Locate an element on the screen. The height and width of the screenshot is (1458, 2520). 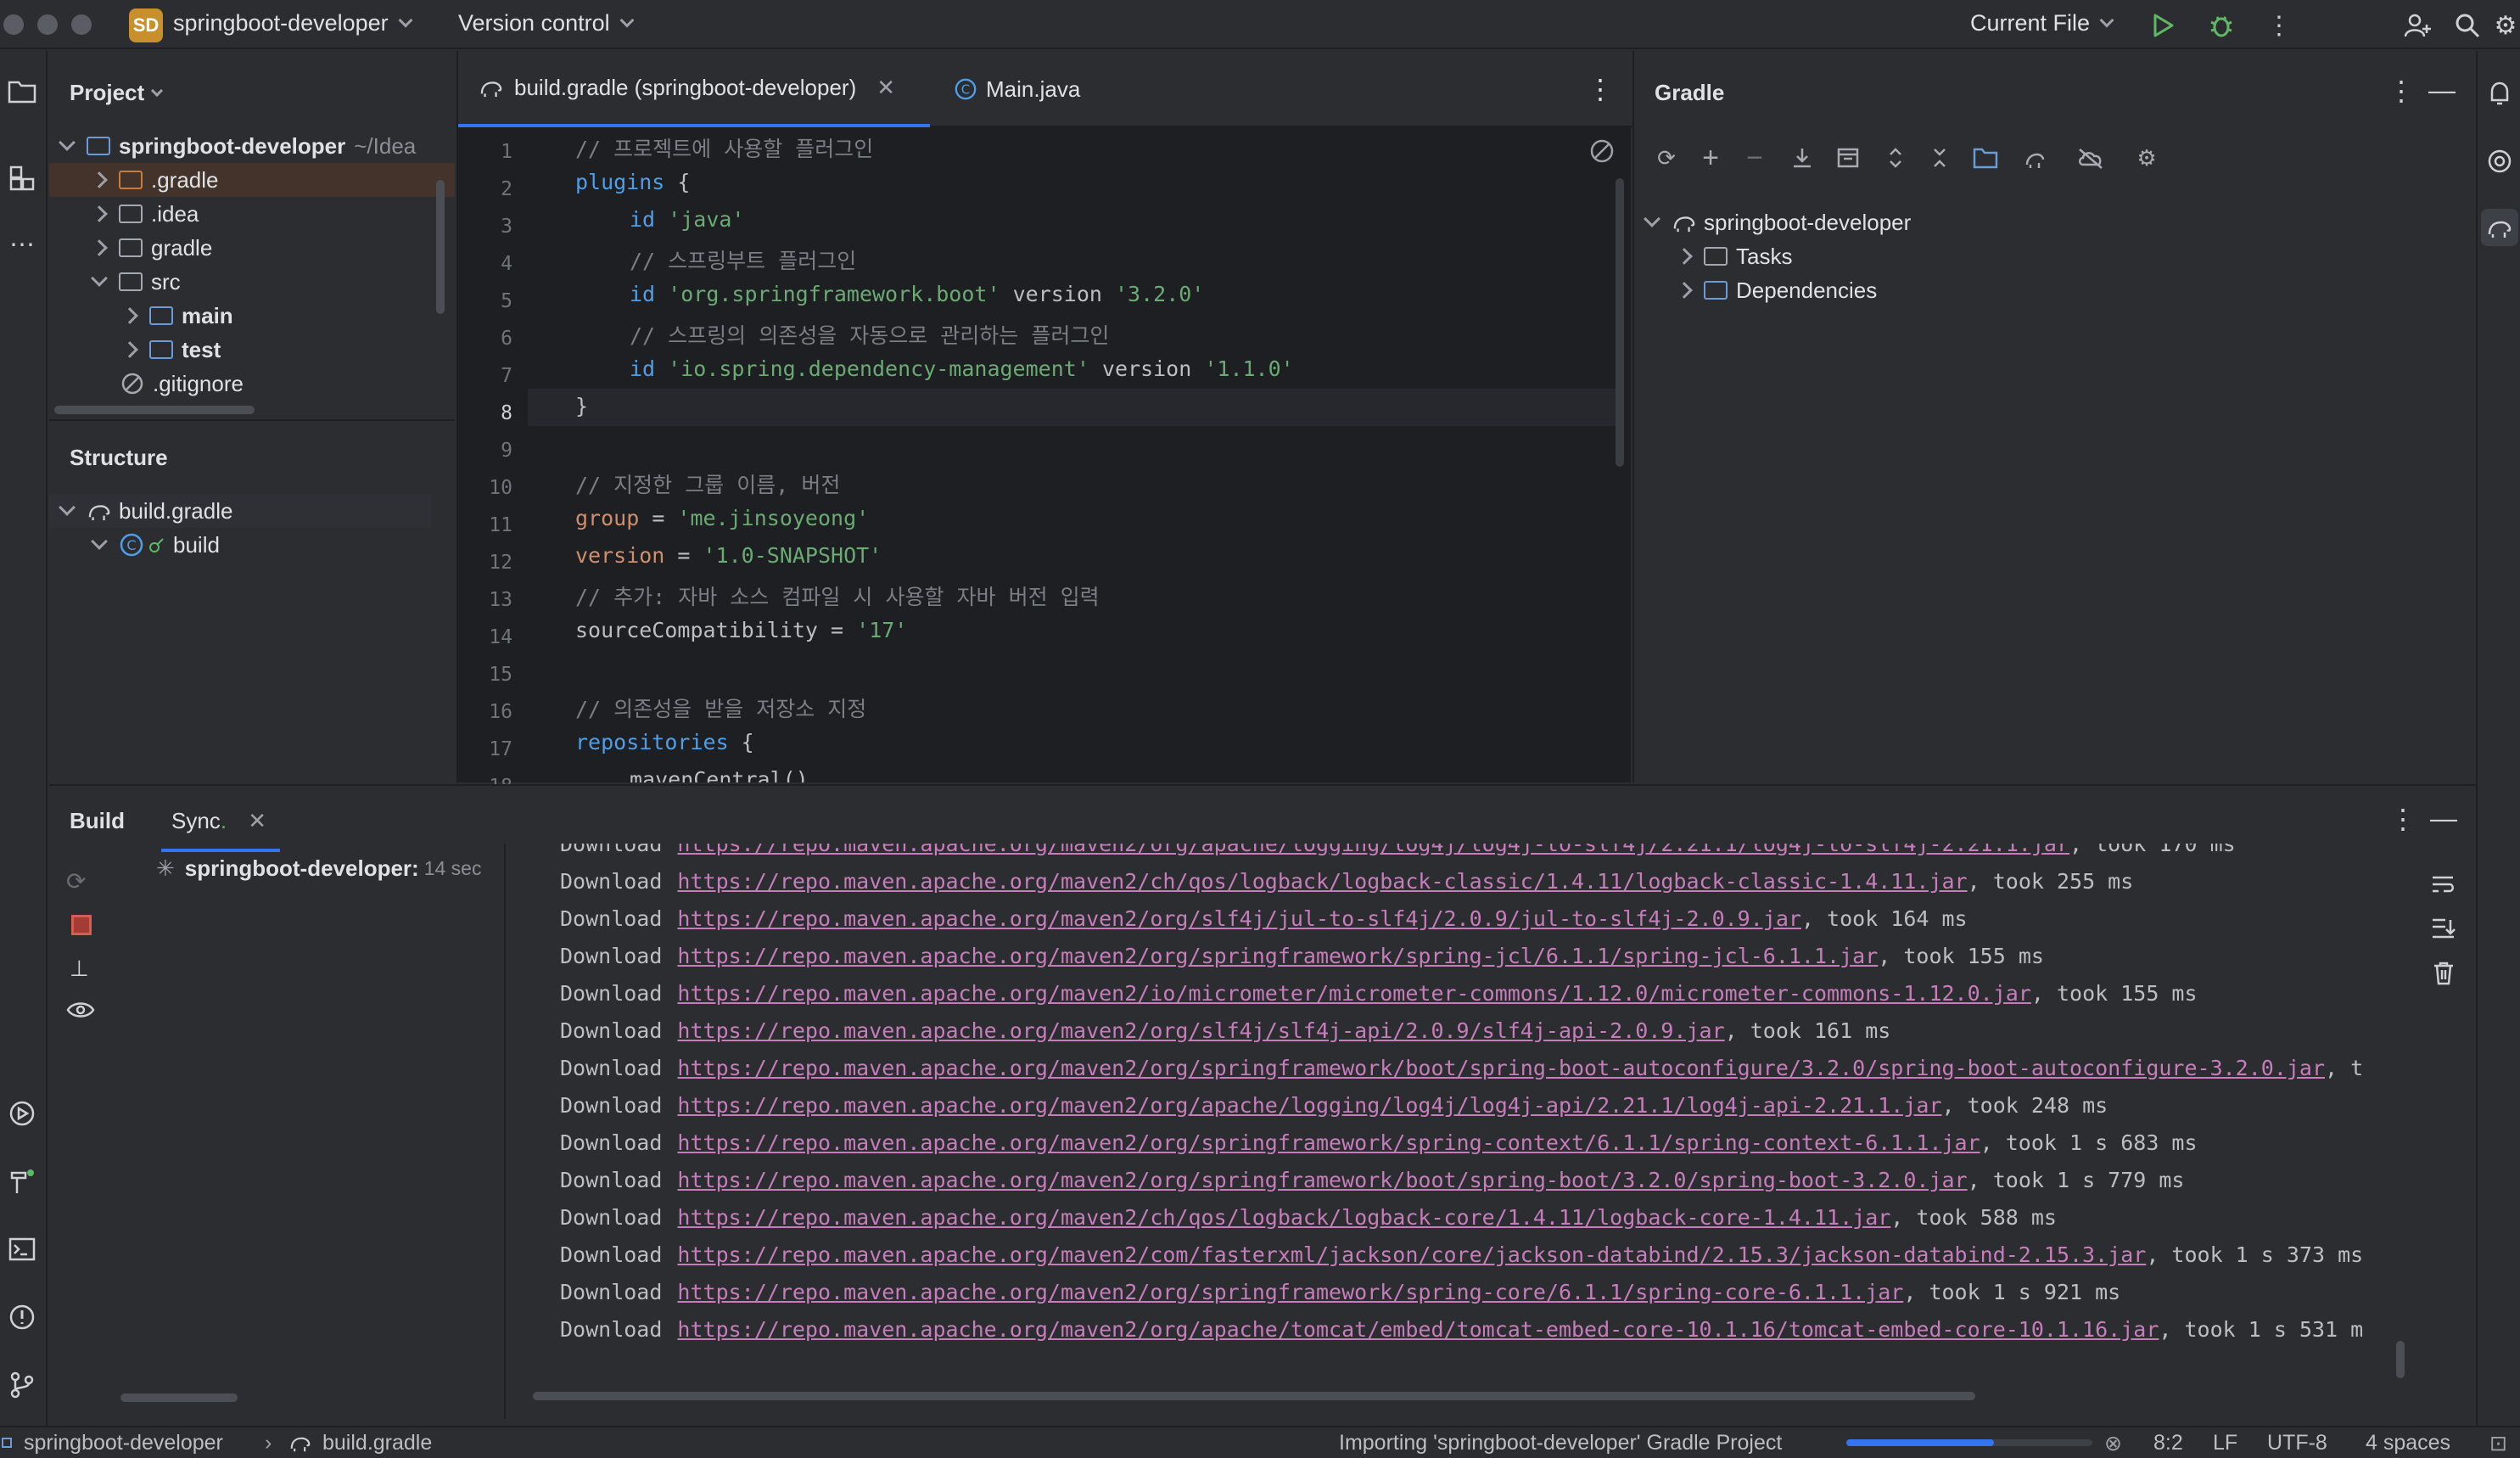
more-horizontal-icon: ⋯ is located at coordinates (22, 244).